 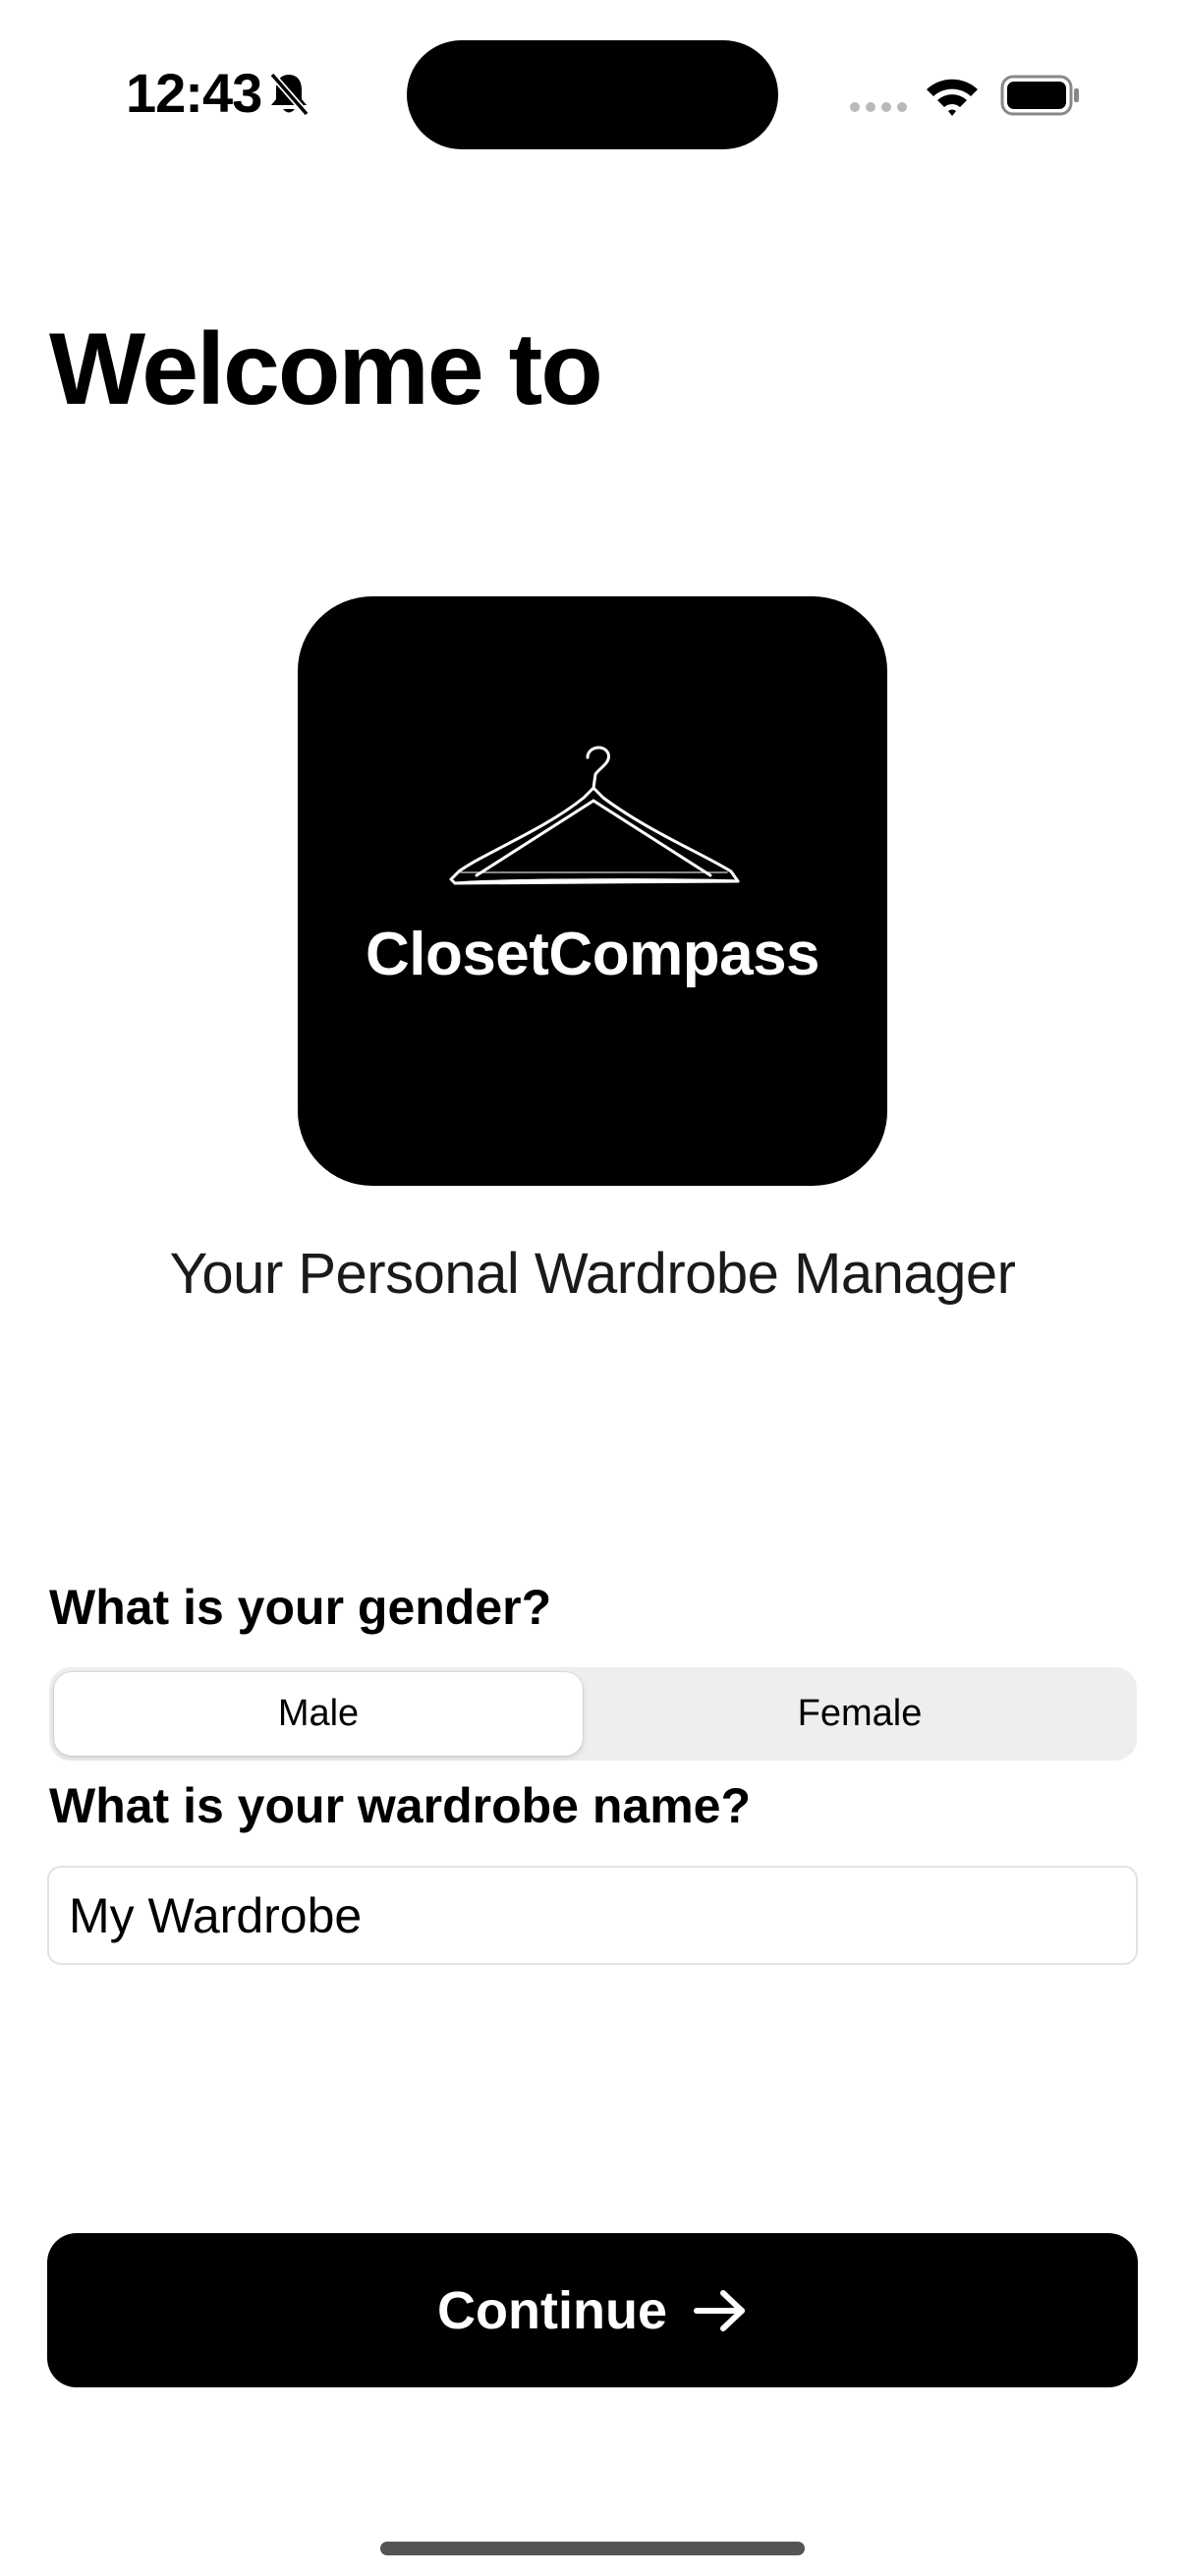 I want to click on gender-question-label: What is your gender?, so click(x=301, y=1607).